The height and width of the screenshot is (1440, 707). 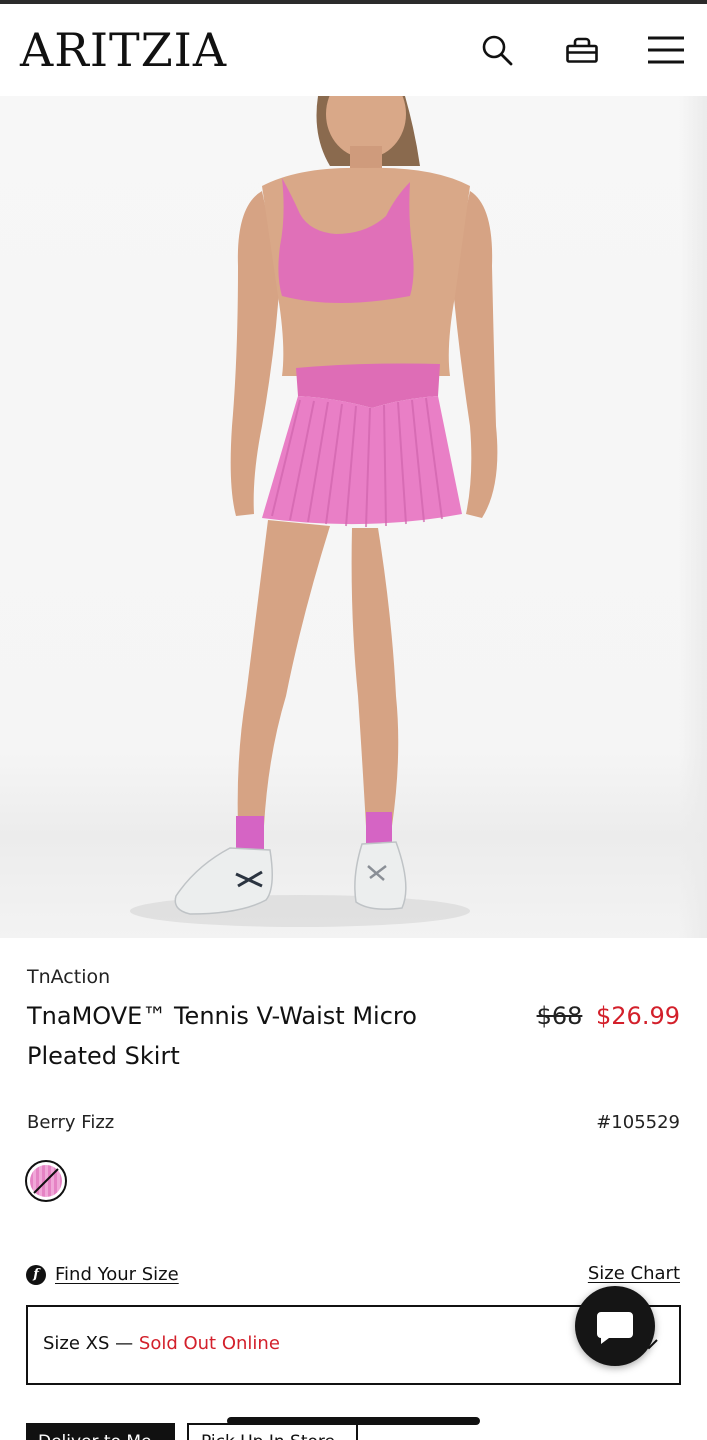 I want to click on brand-logo: ARITZIA, so click(x=123, y=50).